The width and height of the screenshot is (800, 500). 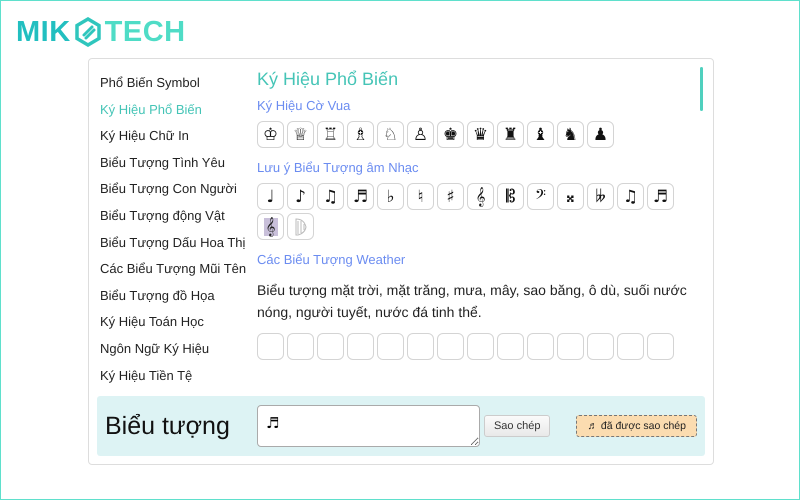 I want to click on hexagon-logo-icon, so click(x=87, y=32).